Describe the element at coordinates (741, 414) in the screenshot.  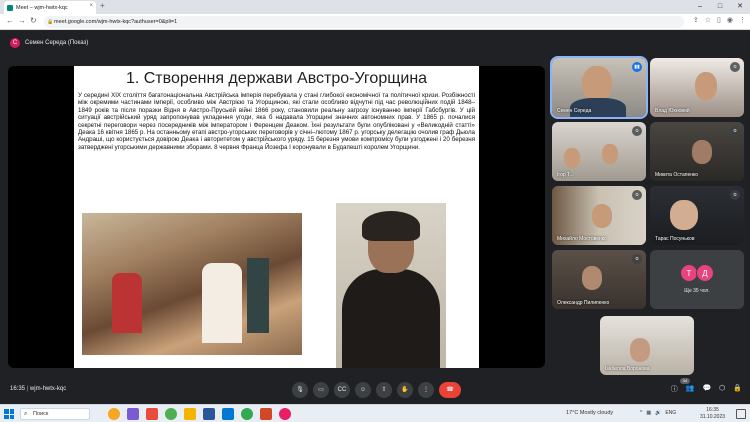
I see `notifications-icon` at that location.